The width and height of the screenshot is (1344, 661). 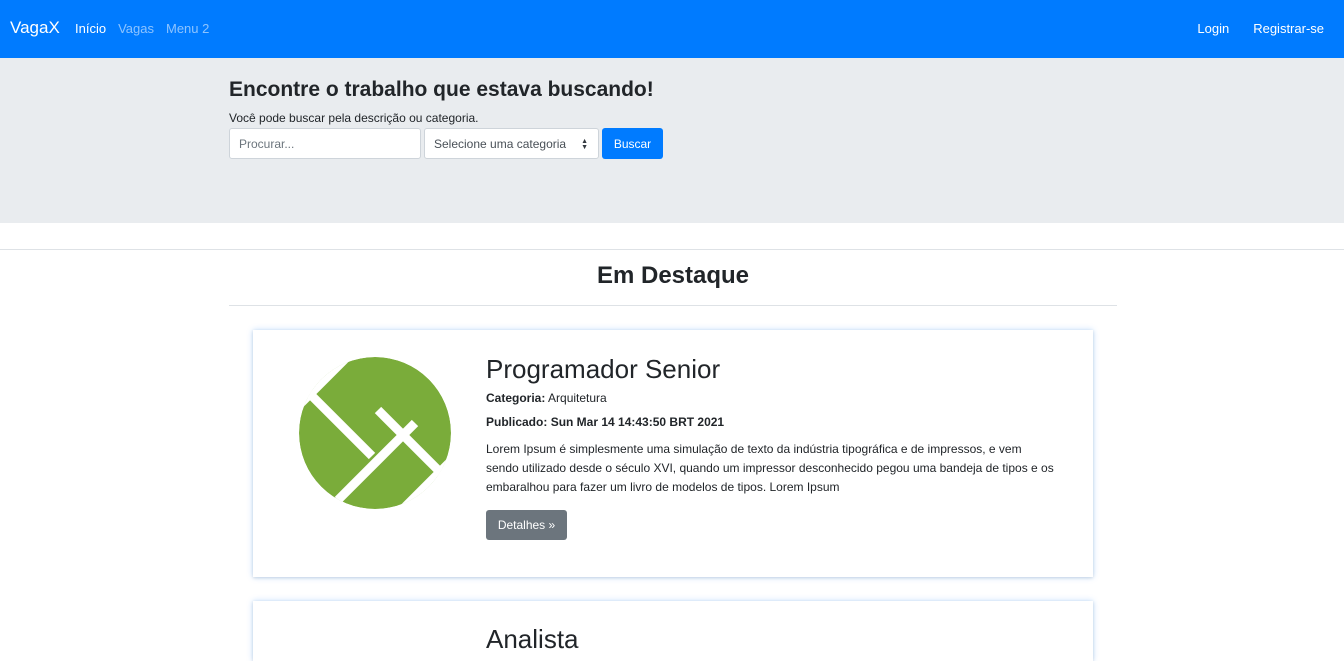 I want to click on category-select: Selecione uma categoria ▲ ▼, so click(x=511, y=143).